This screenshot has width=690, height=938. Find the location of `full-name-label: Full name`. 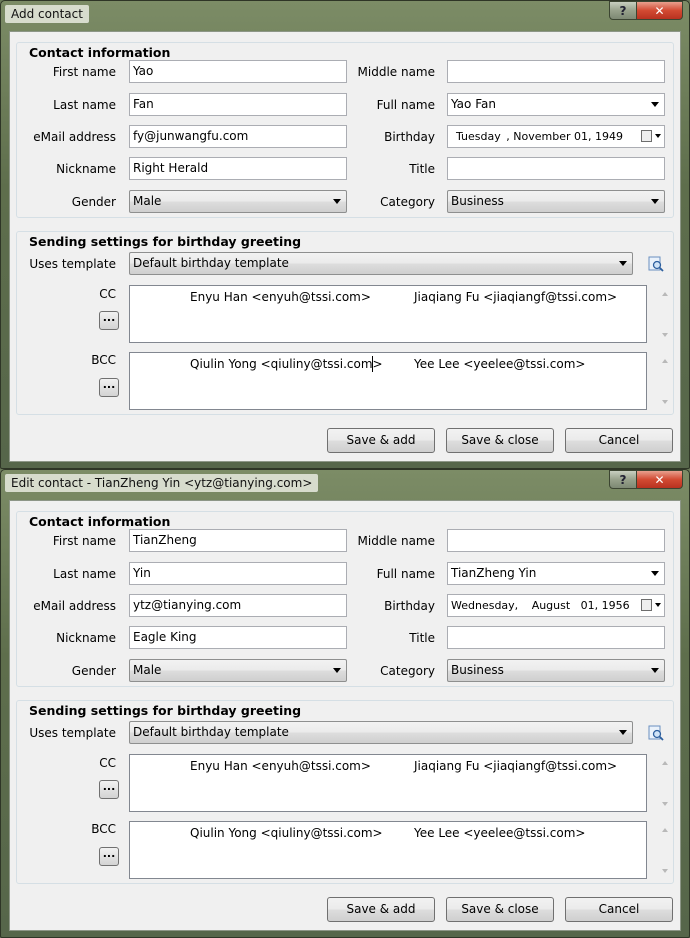

full-name-label: Full name is located at coordinates (405, 574).